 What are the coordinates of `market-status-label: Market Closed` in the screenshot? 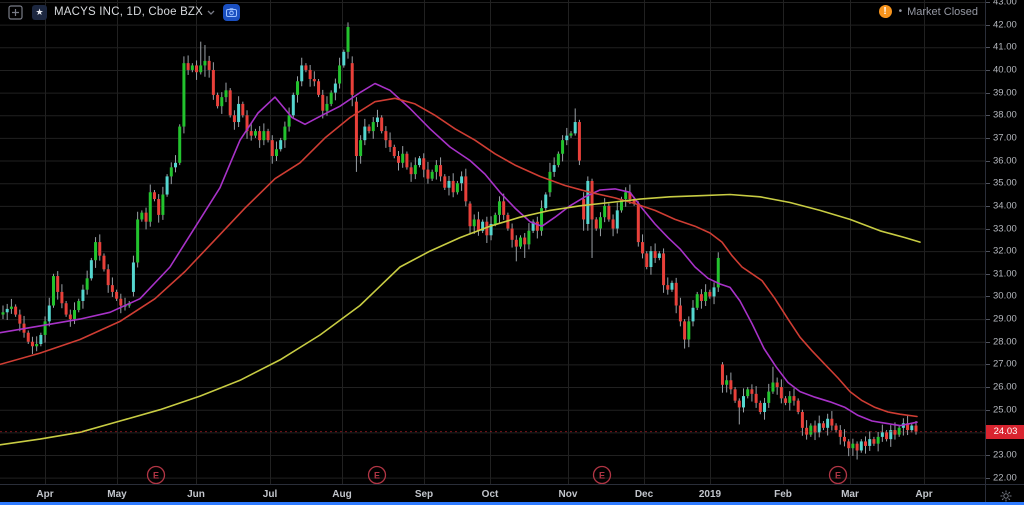 It's located at (942, 11).